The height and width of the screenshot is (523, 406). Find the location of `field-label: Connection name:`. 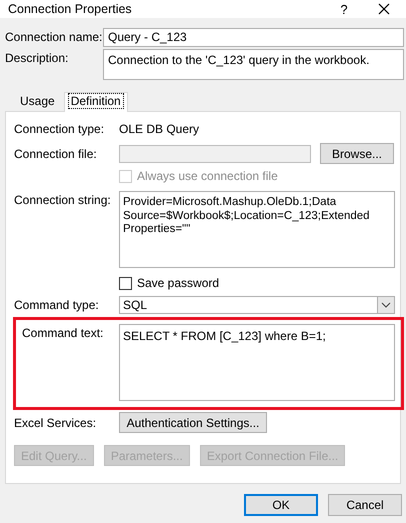

field-label: Connection name: is located at coordinates (54, 36).